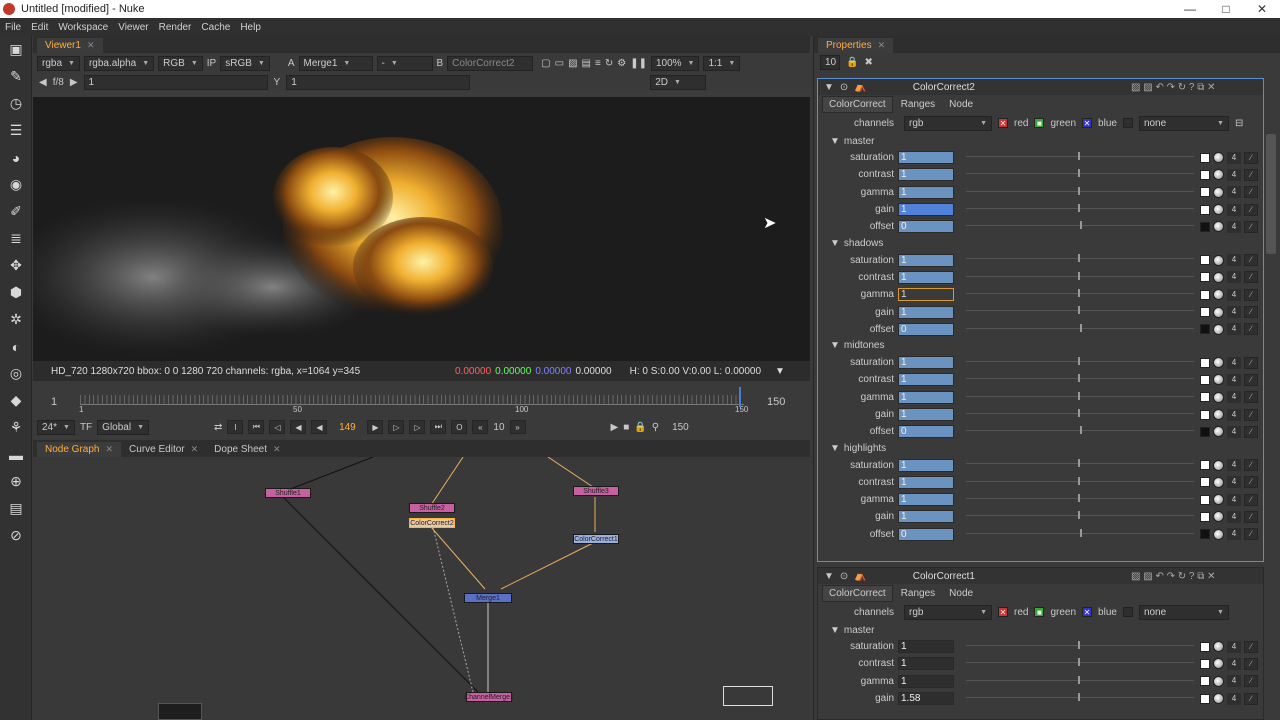 The image size is (1280, 720). I want to click on menu-cache: Cache, so click(215, 27).